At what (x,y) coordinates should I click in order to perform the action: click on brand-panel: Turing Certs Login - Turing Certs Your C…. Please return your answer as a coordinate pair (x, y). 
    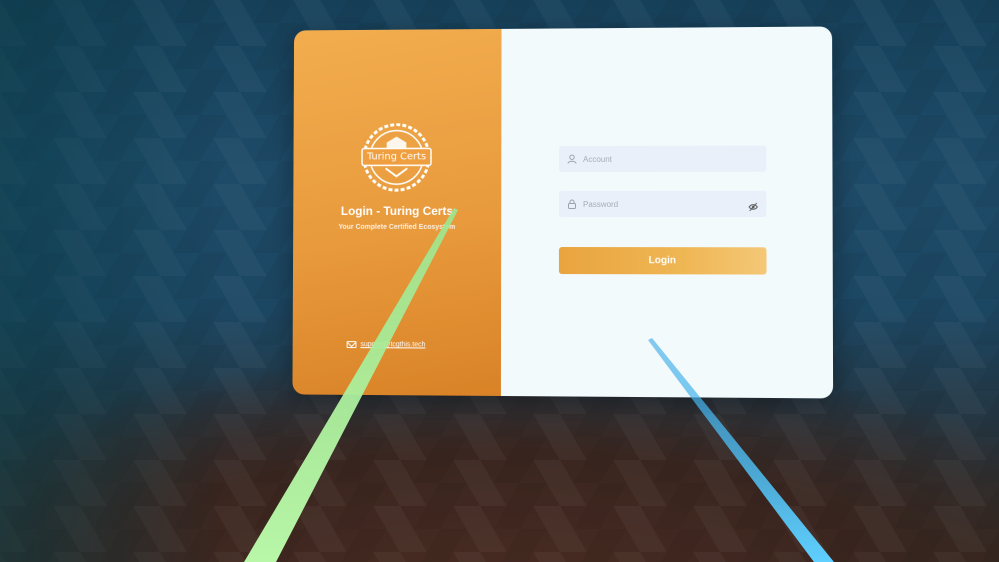
    Looking at the image, I should click on (397, 212).